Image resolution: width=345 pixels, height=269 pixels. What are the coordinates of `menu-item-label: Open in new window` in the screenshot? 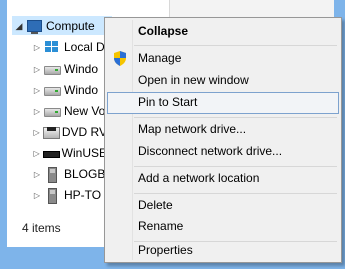 It's located at (193, 80).